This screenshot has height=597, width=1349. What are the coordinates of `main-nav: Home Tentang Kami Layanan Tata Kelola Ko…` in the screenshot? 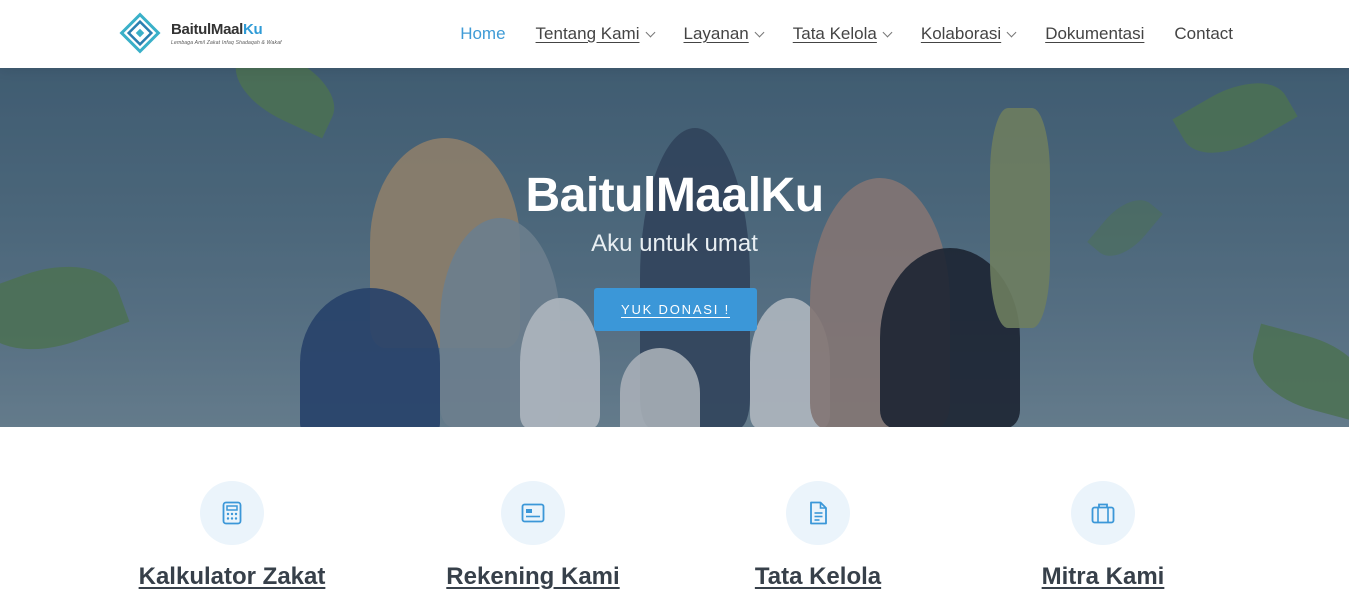 It's located at (831, 34).